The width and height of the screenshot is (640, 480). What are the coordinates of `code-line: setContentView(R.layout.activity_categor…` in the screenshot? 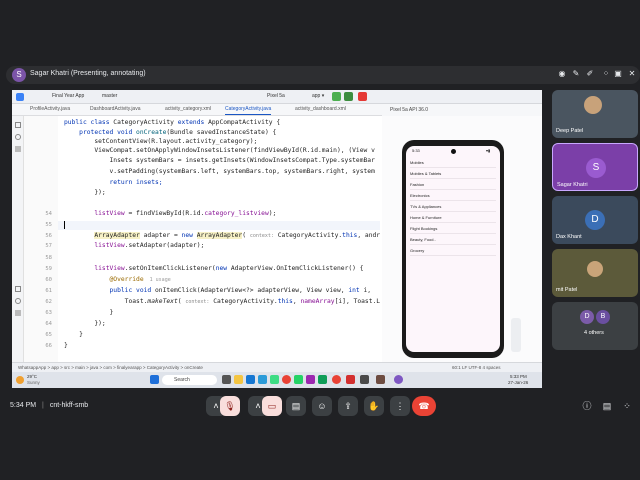 It's located at (160, 141).